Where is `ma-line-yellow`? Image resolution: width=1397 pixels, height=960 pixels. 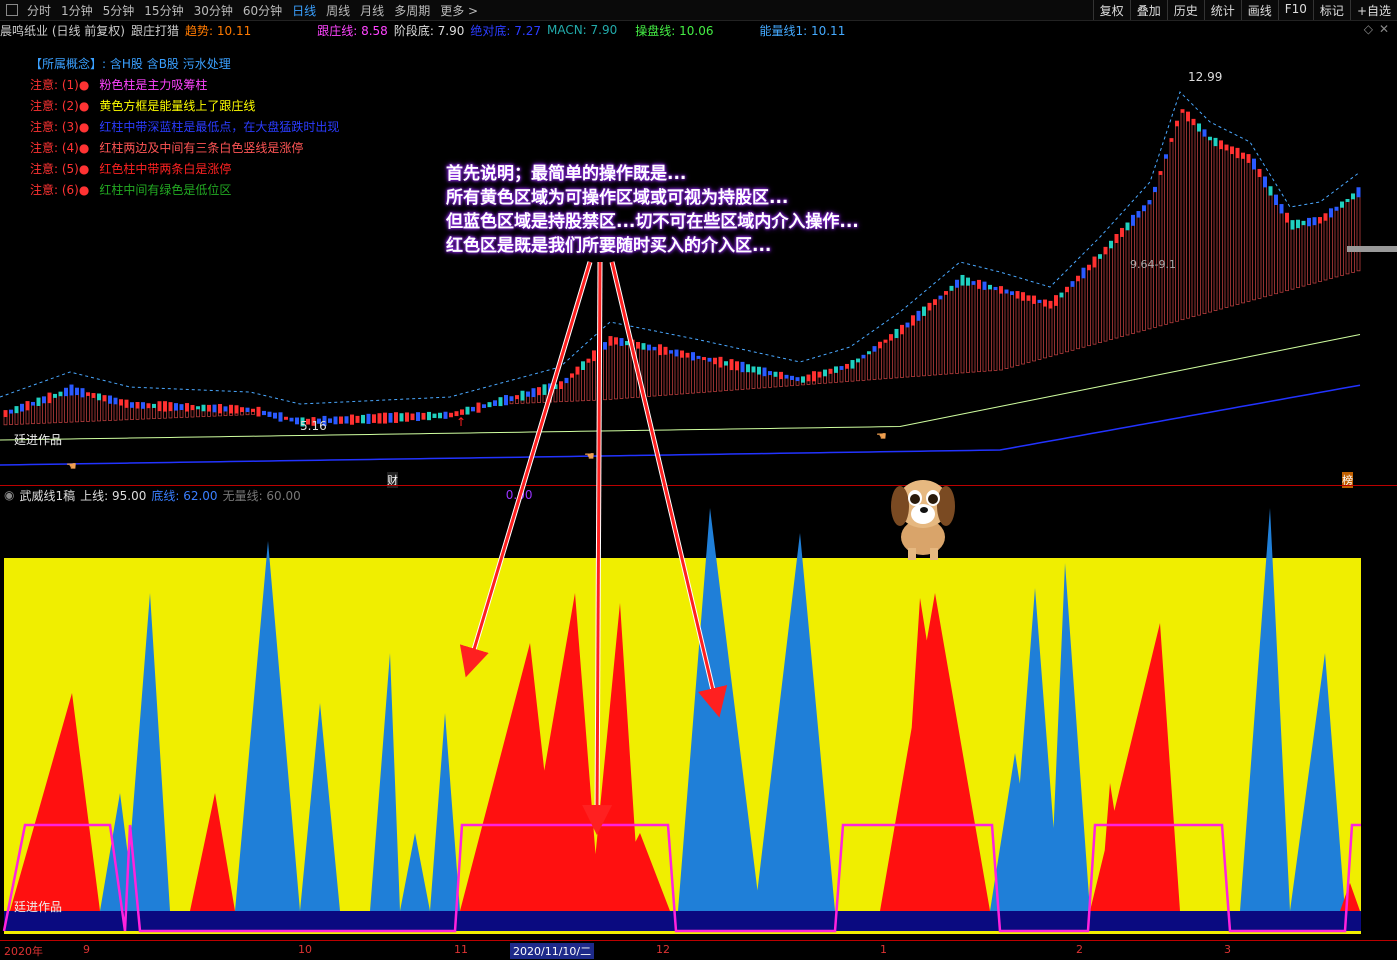
ma-line-yellow is located at coordinates (680, 387).